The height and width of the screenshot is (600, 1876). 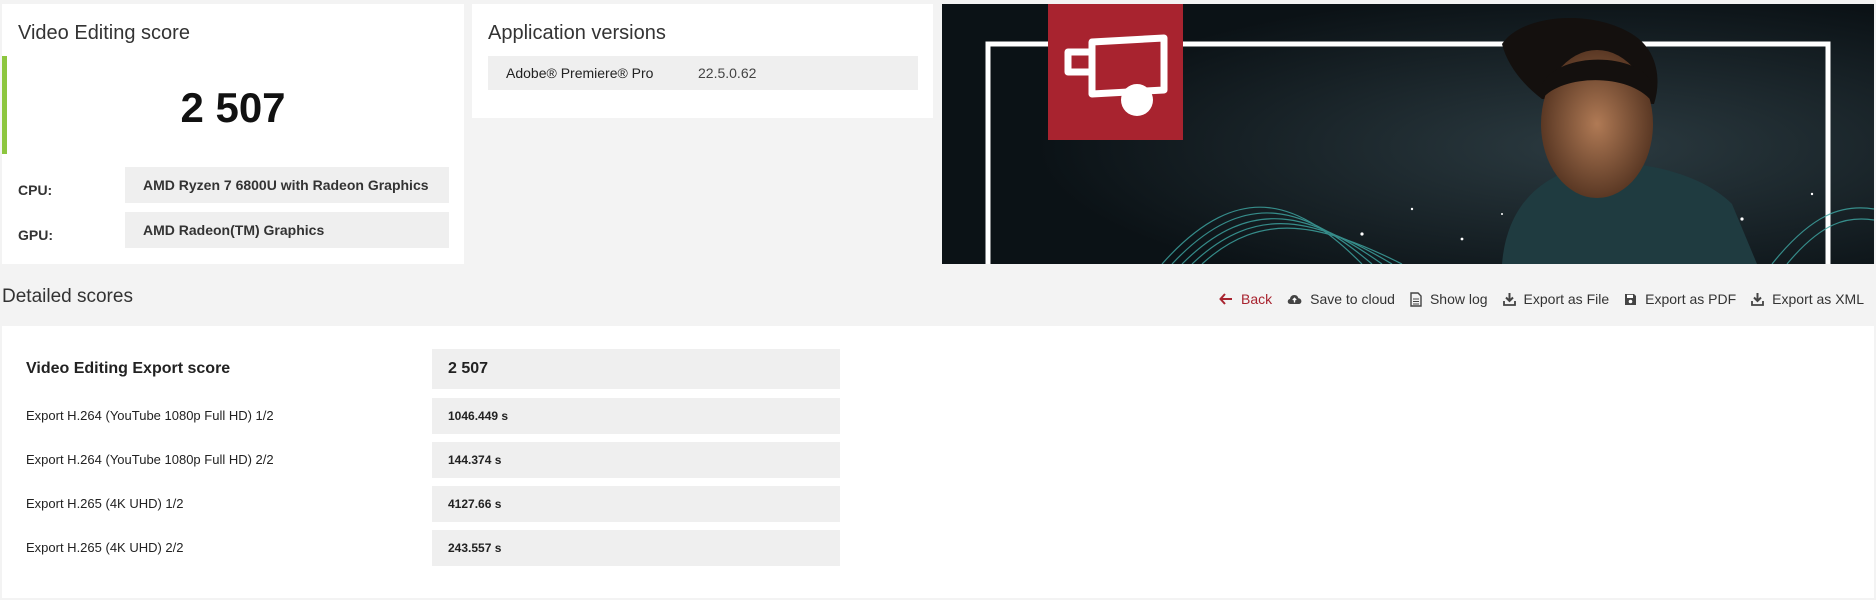 What do you see at coordinates (287, 230) in the screenshot?
I see `gpu-value: AMD Radeon(TM) Graphics` at bounding box center [287, 230].